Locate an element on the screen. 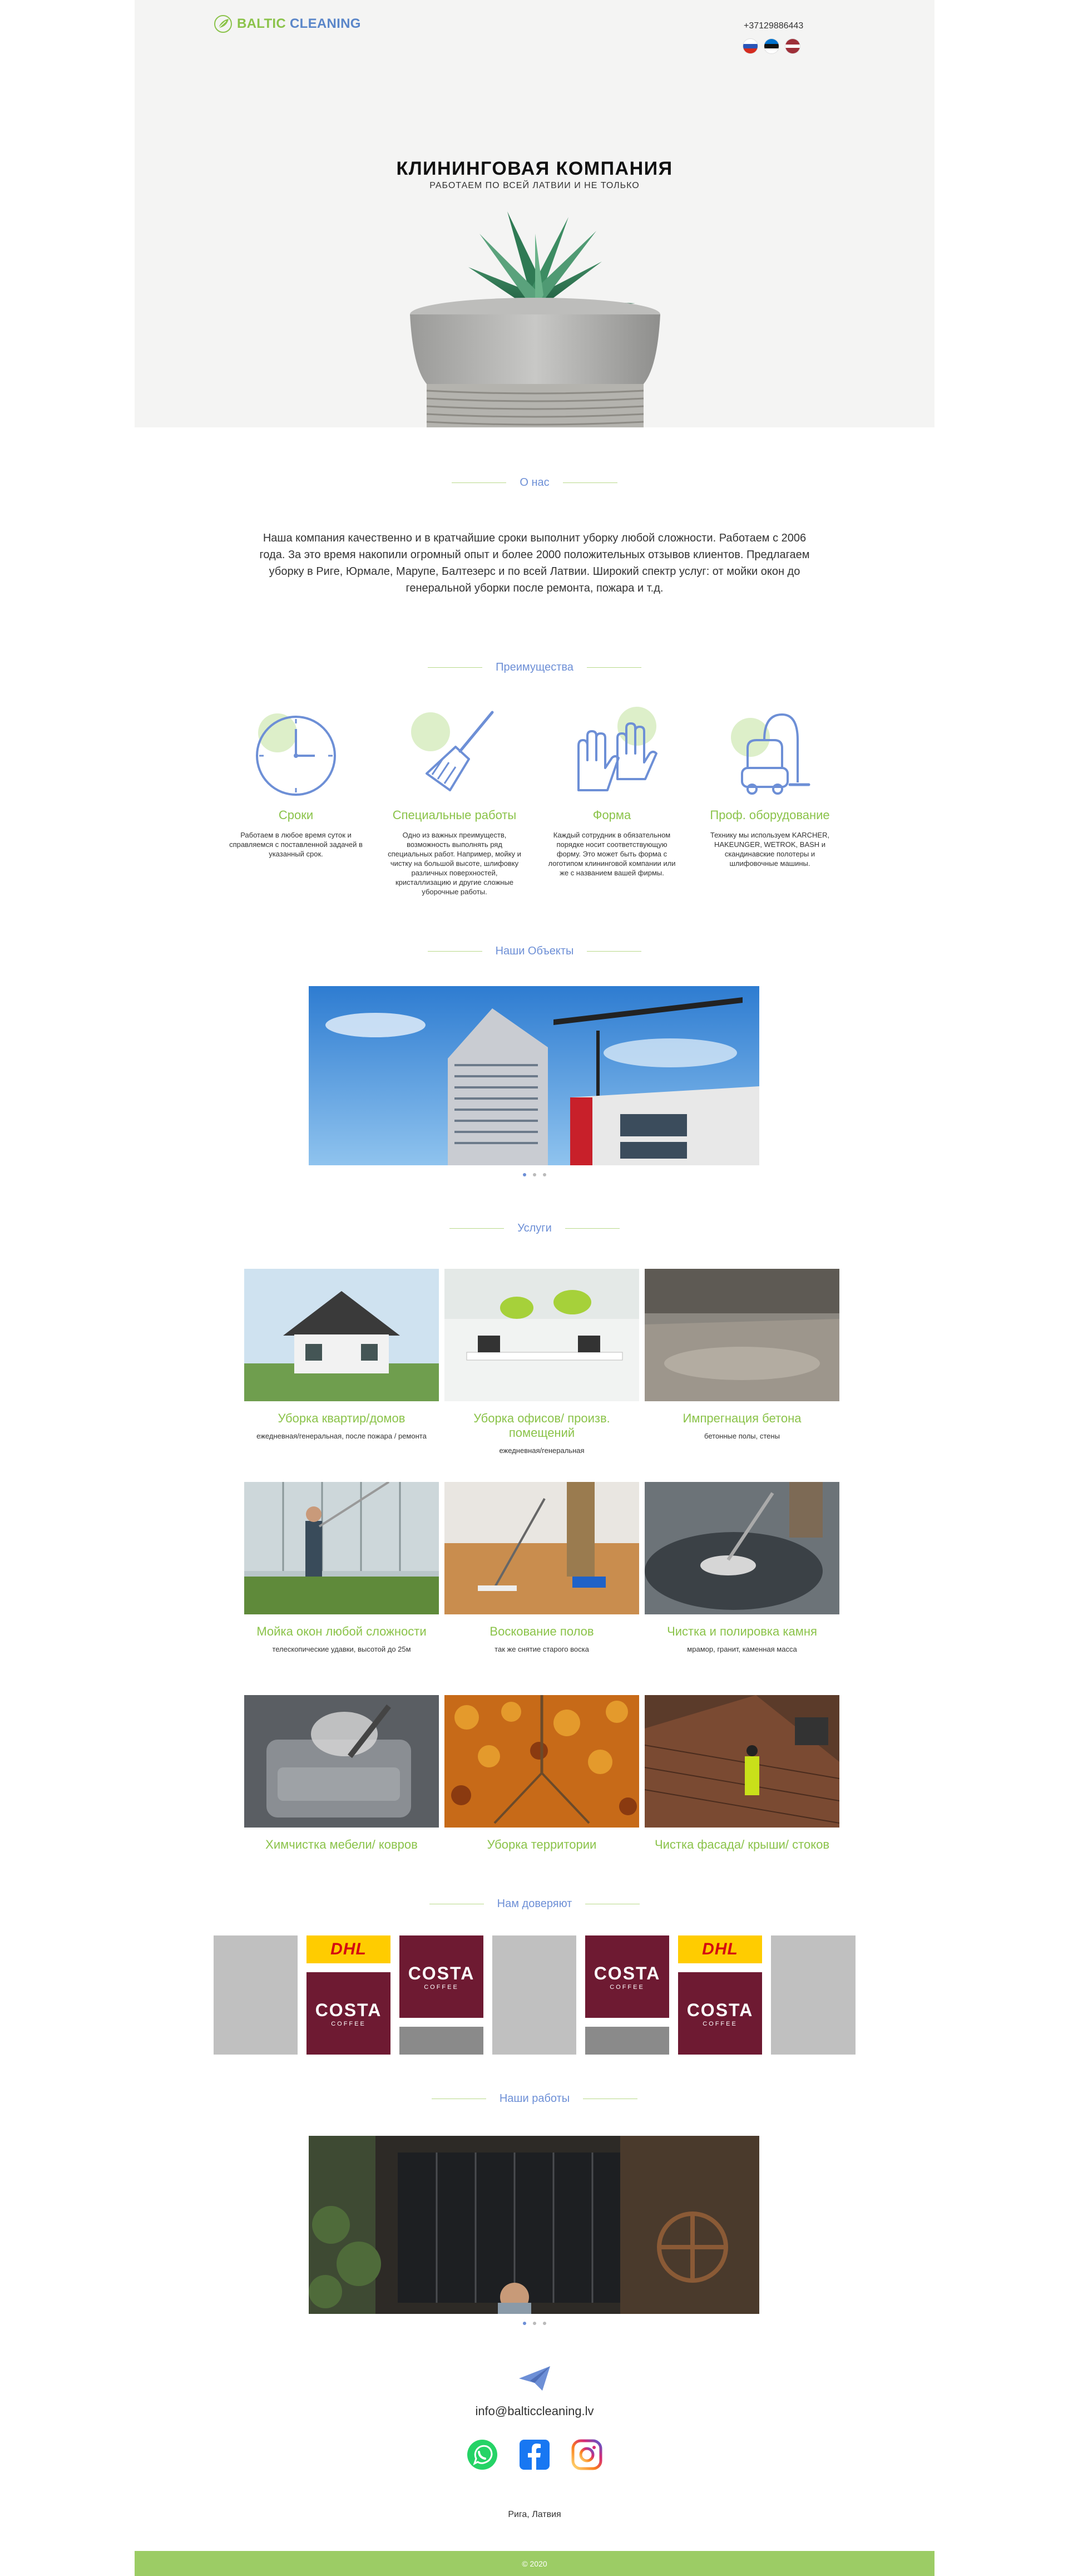  service-title: Воскование полов is located at coordinates (542, 1631).